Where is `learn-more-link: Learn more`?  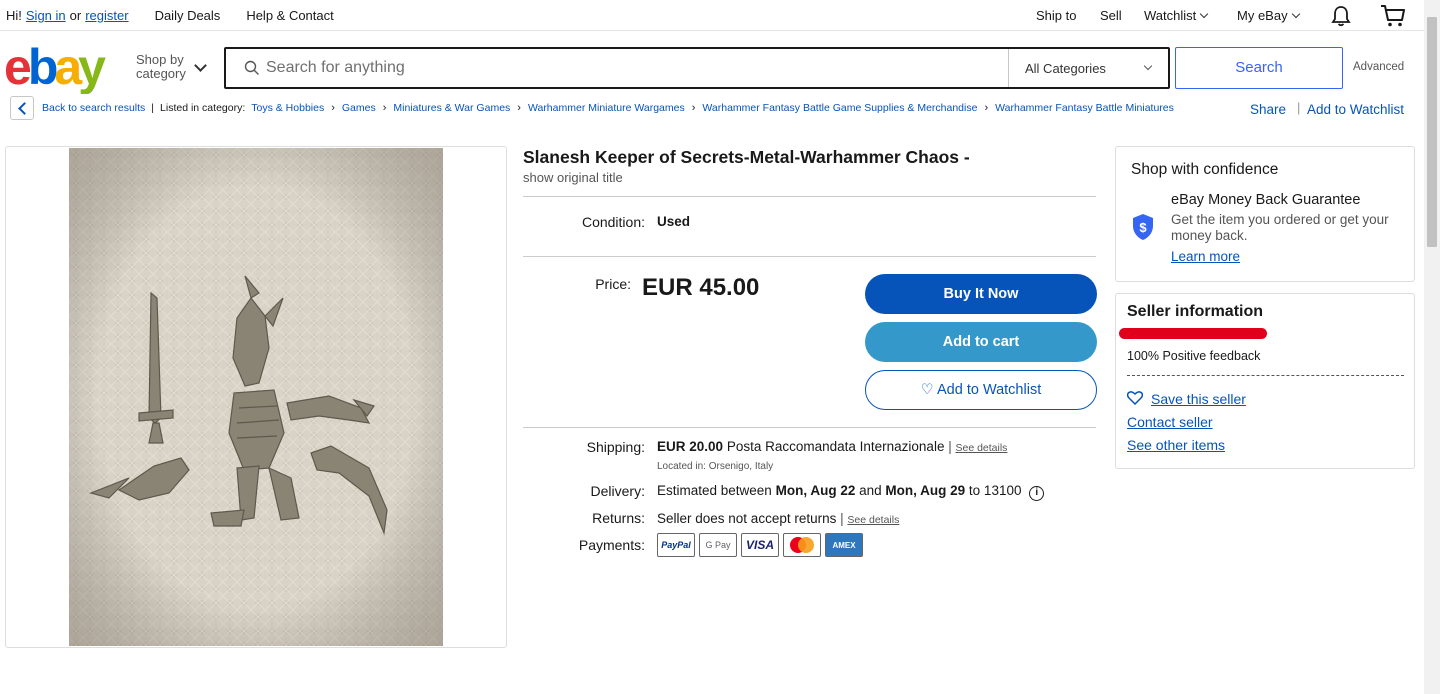
learn-more-link: Learn more is located at coordinates (1205, 256).